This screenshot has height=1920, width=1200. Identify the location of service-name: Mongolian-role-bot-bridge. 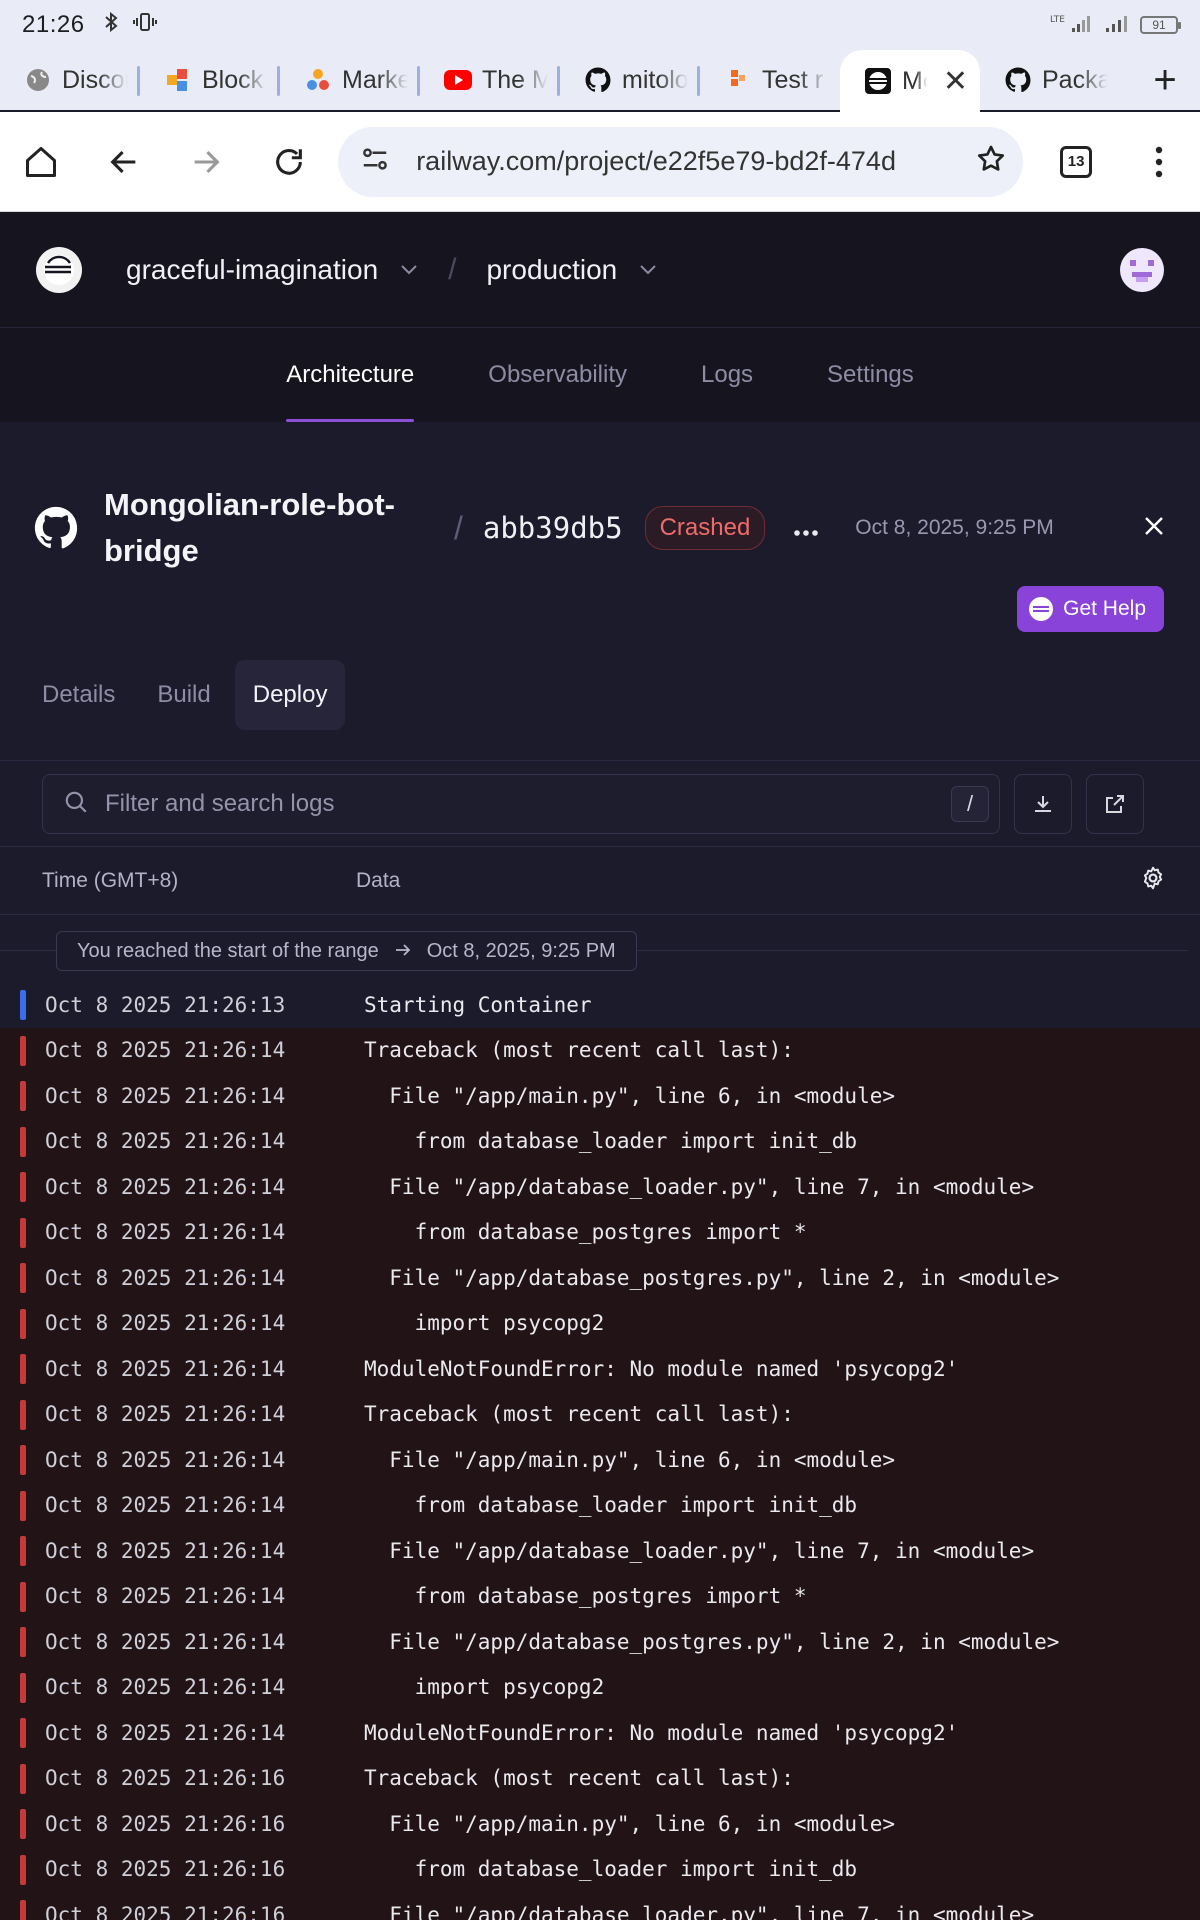
(269, 528).